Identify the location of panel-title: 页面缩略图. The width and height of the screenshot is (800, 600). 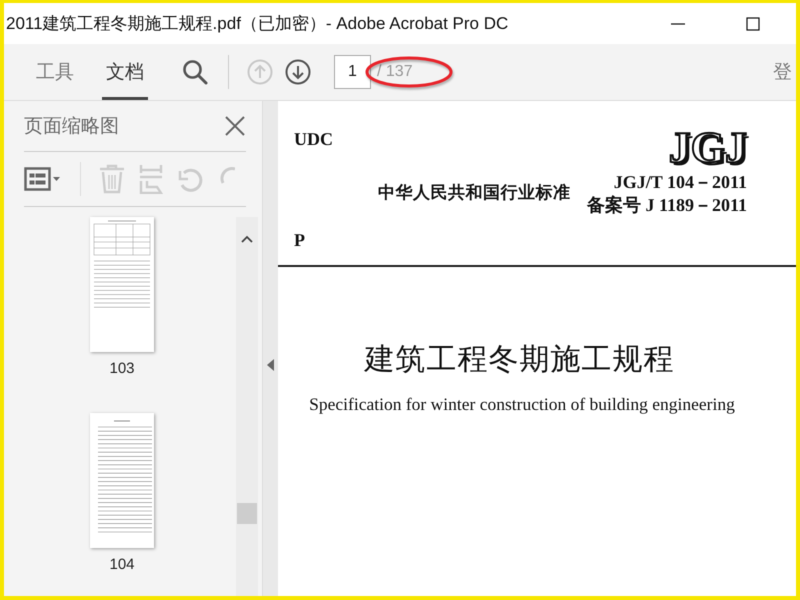
(71, 127).